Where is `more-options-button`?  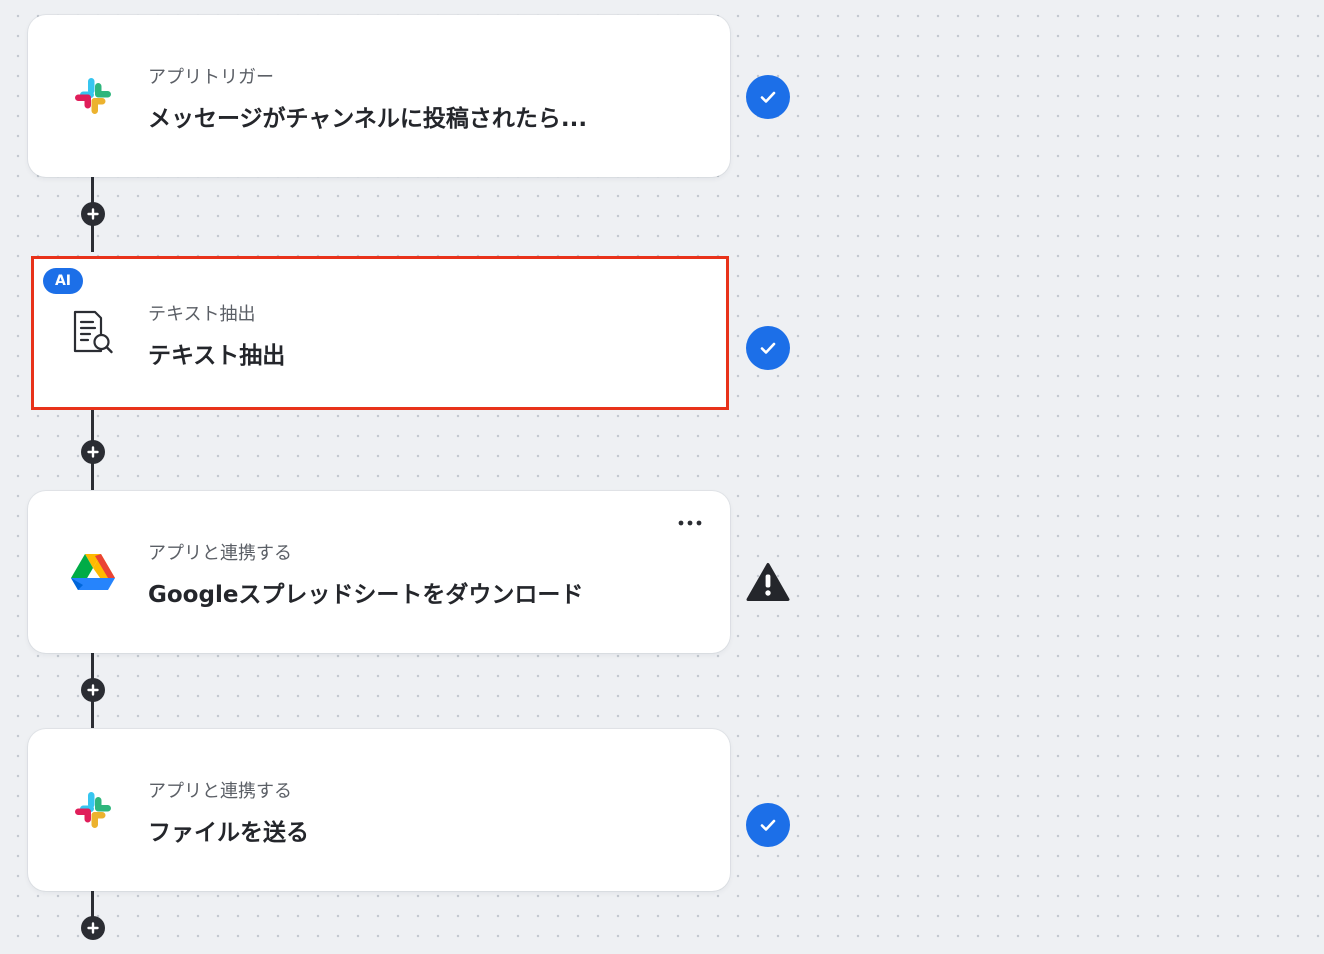 more-options-button is located at coordinates (690, 523).